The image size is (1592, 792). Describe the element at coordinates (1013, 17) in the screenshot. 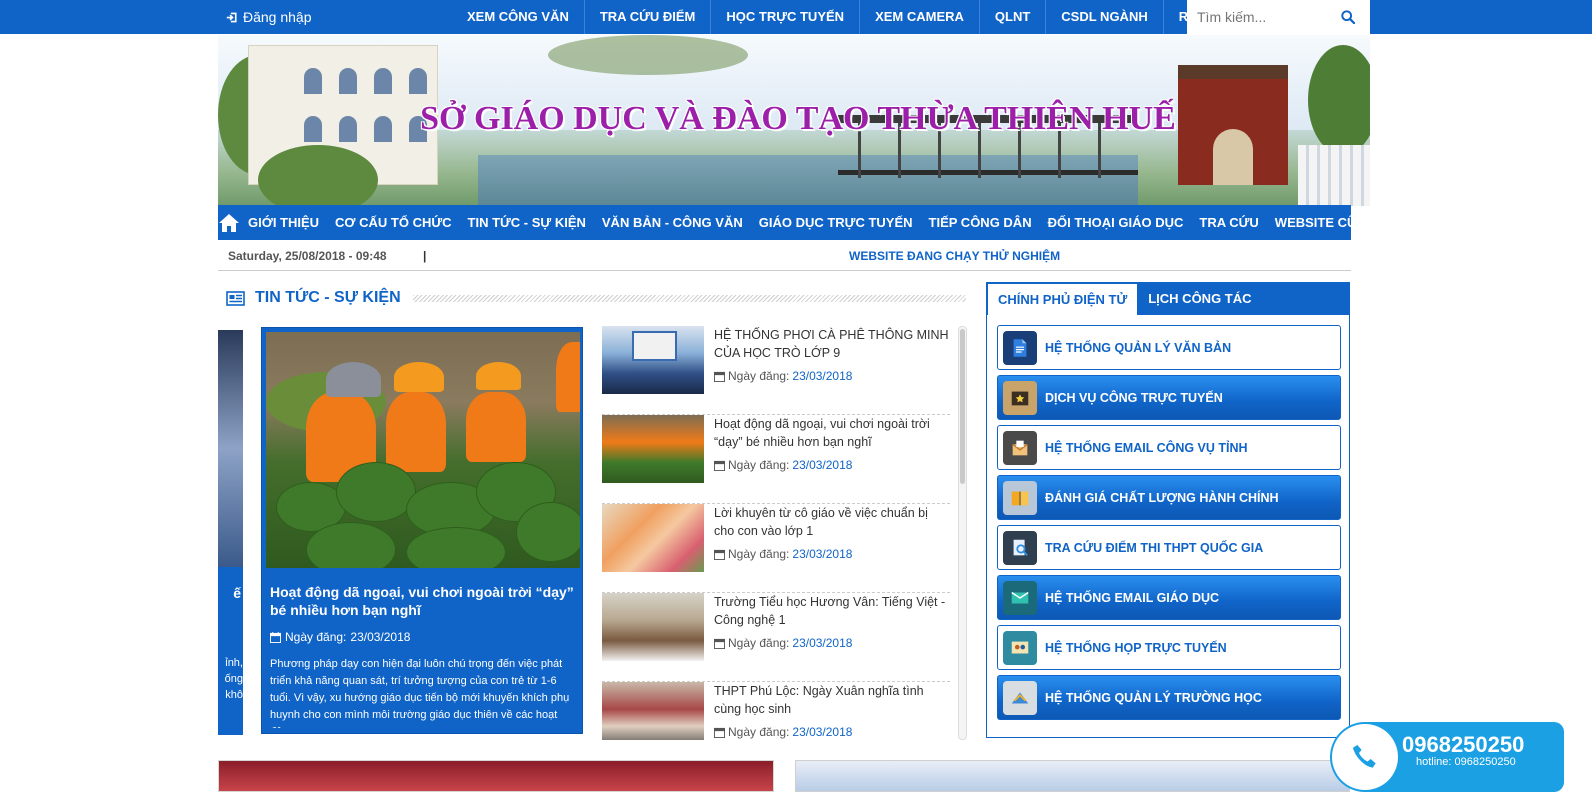

I see `topnav-qlnt: QLNT` at that location.